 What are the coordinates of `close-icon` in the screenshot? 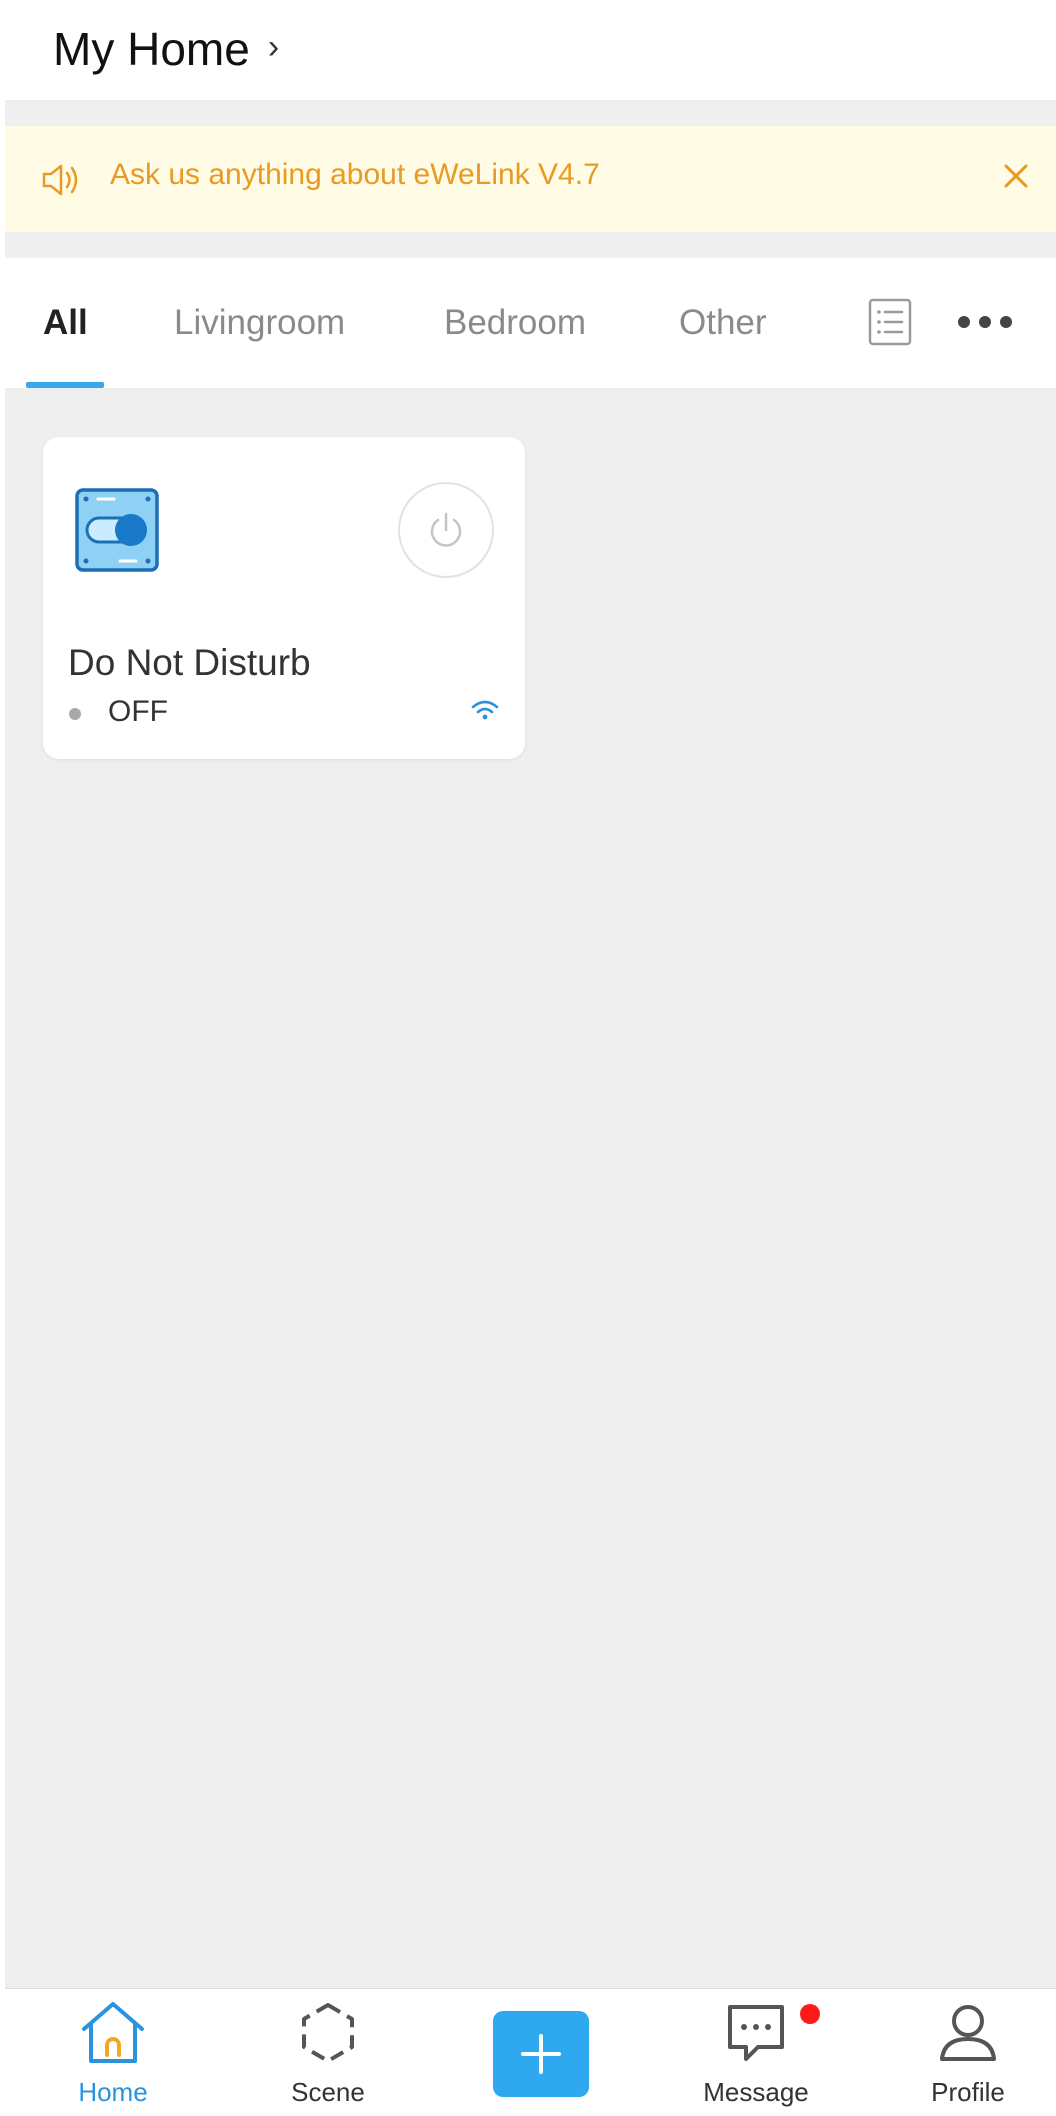 It's located at (1016, 176).